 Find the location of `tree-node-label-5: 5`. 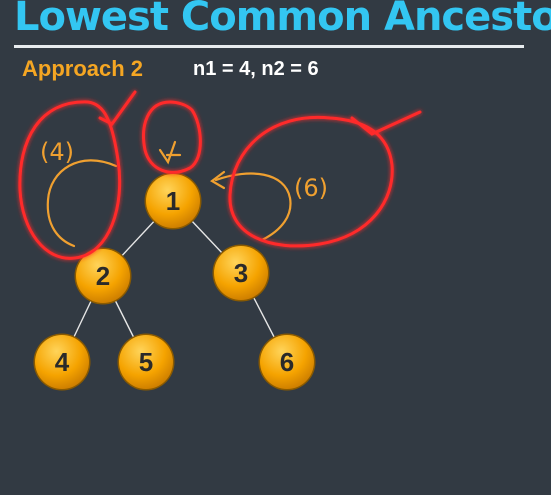

tree-node-label-5: 5 is located at coordinates (146, 362).